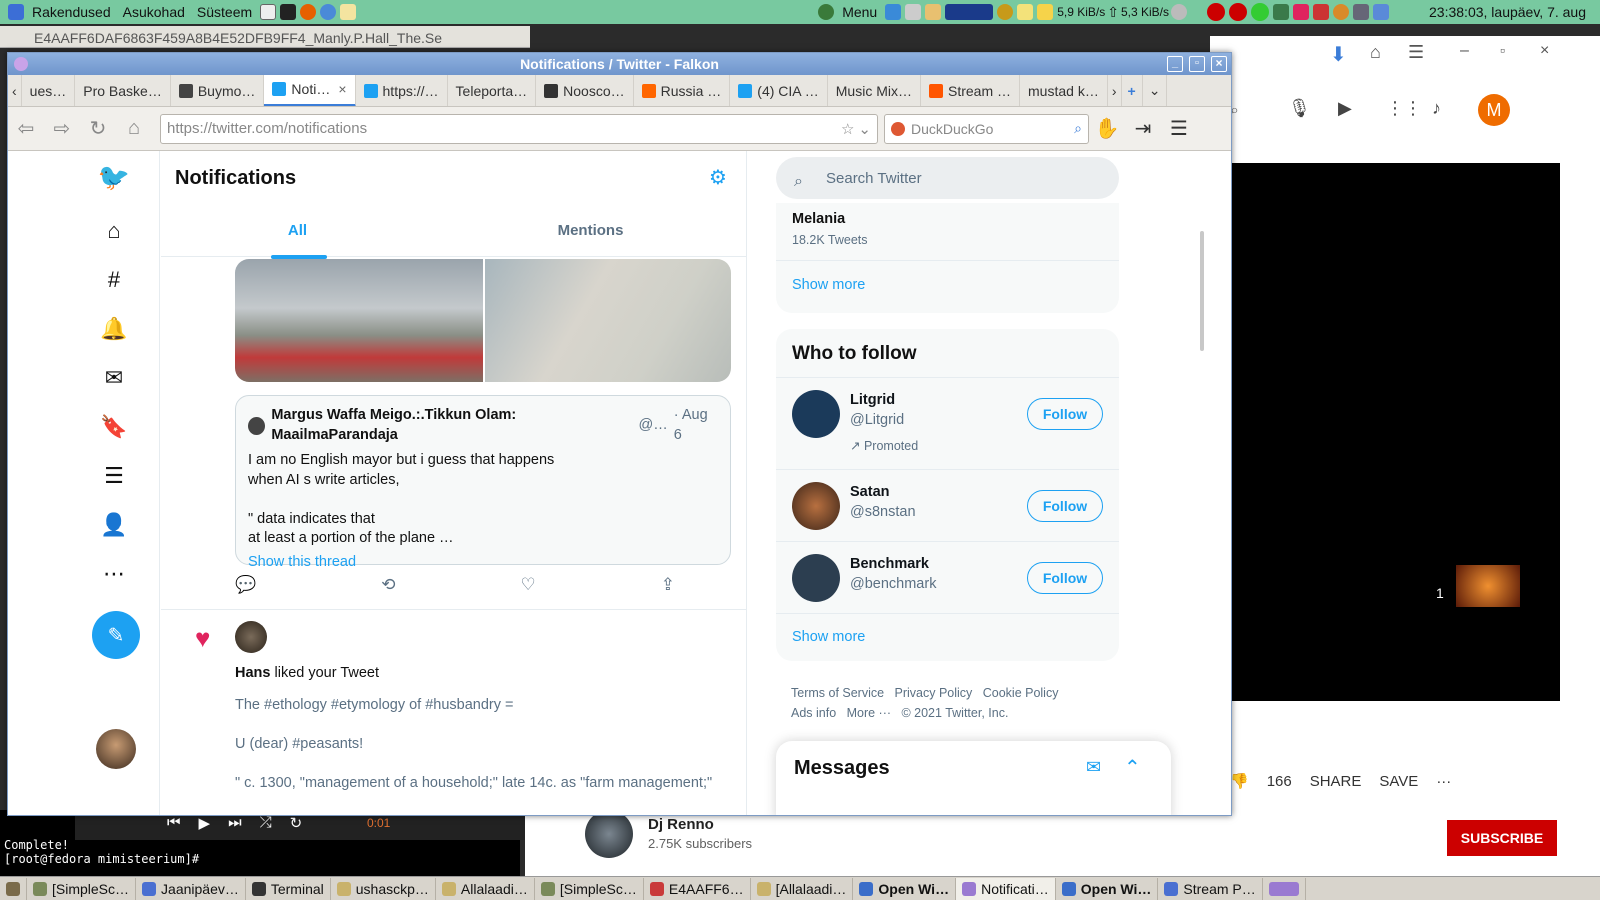  Describe the element at coordinates (288, 12) in the screenshot. I see `terminal-launcher-icon` at that location.